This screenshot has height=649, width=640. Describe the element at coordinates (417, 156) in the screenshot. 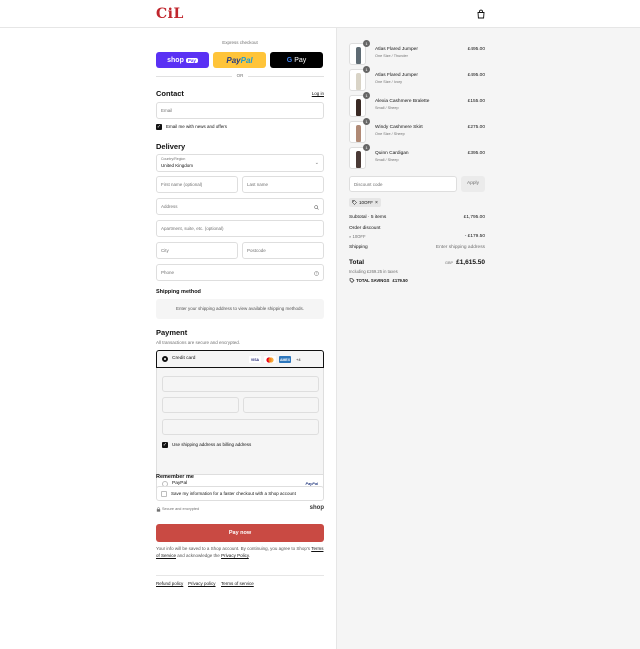

I see `line-item: 1 Quinn Cardigan Small / Sheep £395.00` at that location.